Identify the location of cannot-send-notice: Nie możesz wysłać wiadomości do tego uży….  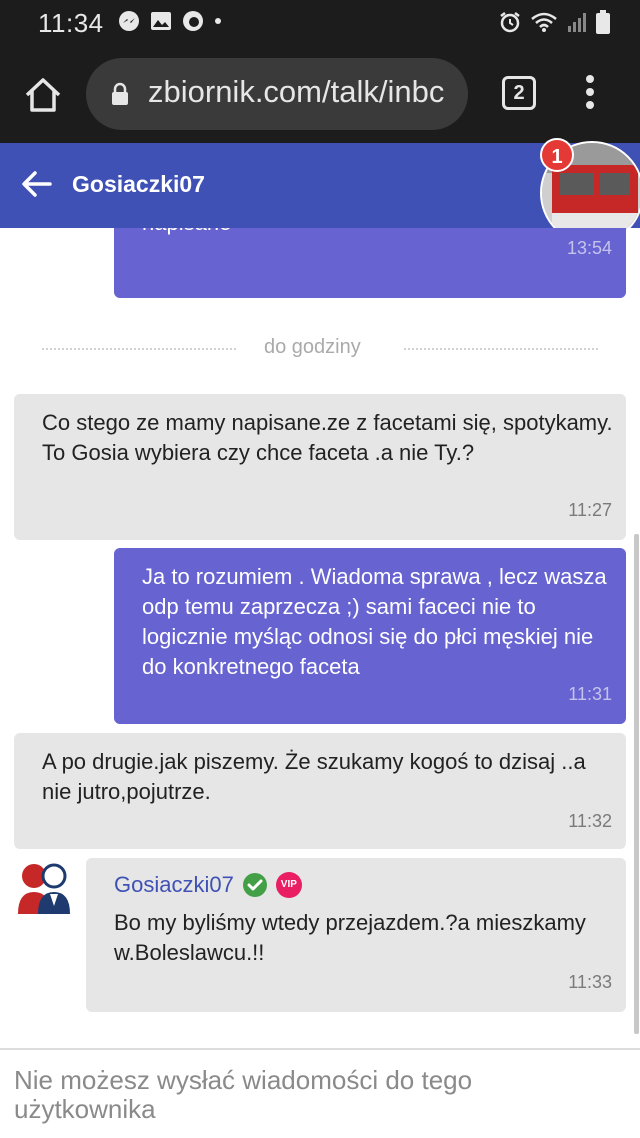
(243, 1094).